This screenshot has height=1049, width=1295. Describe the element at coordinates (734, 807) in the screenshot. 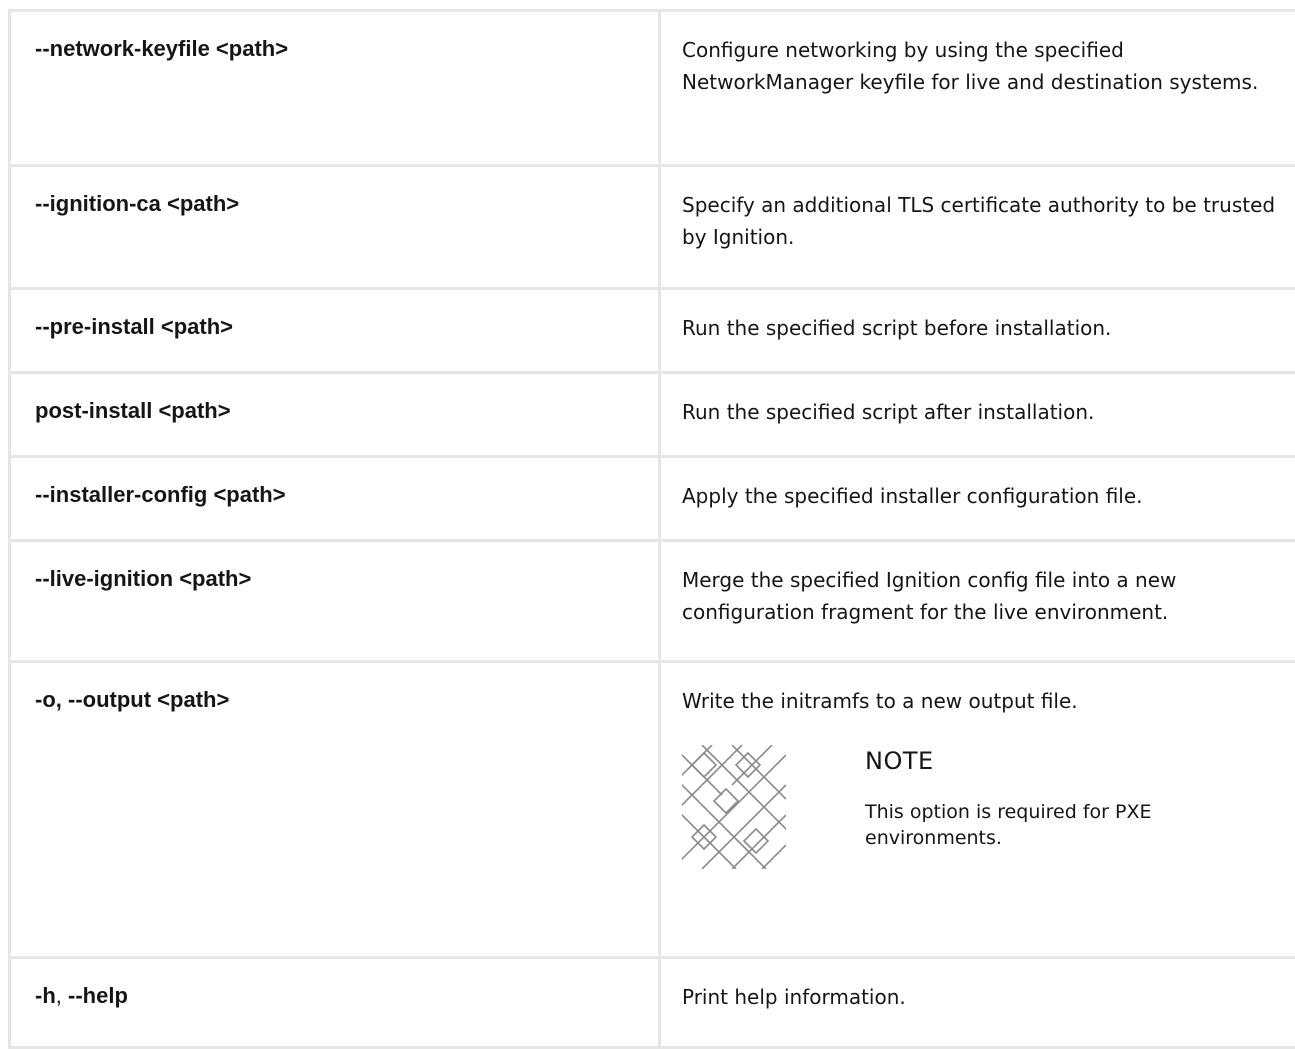

I see `note-pattern-icon` at that location.